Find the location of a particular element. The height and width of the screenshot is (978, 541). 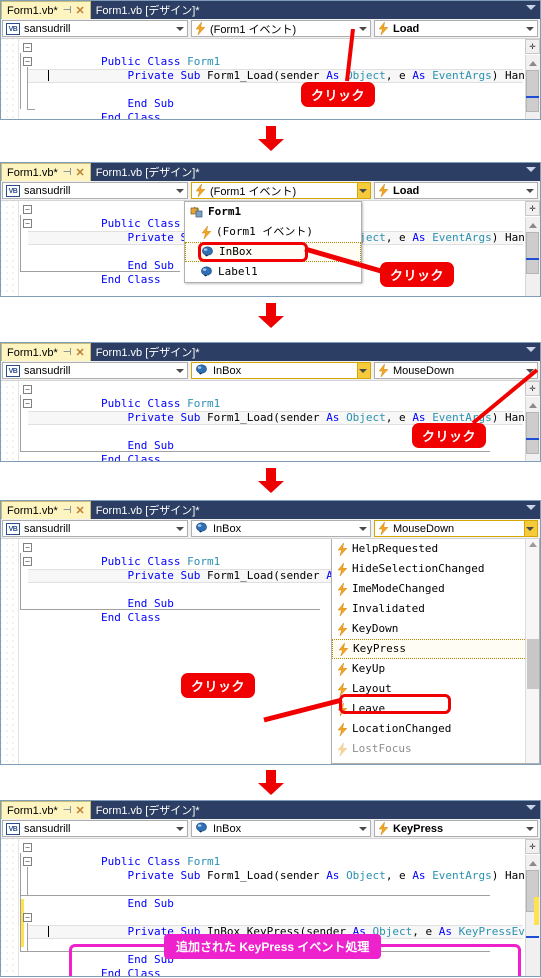

outline-guide is located at coordinates (20, 423).